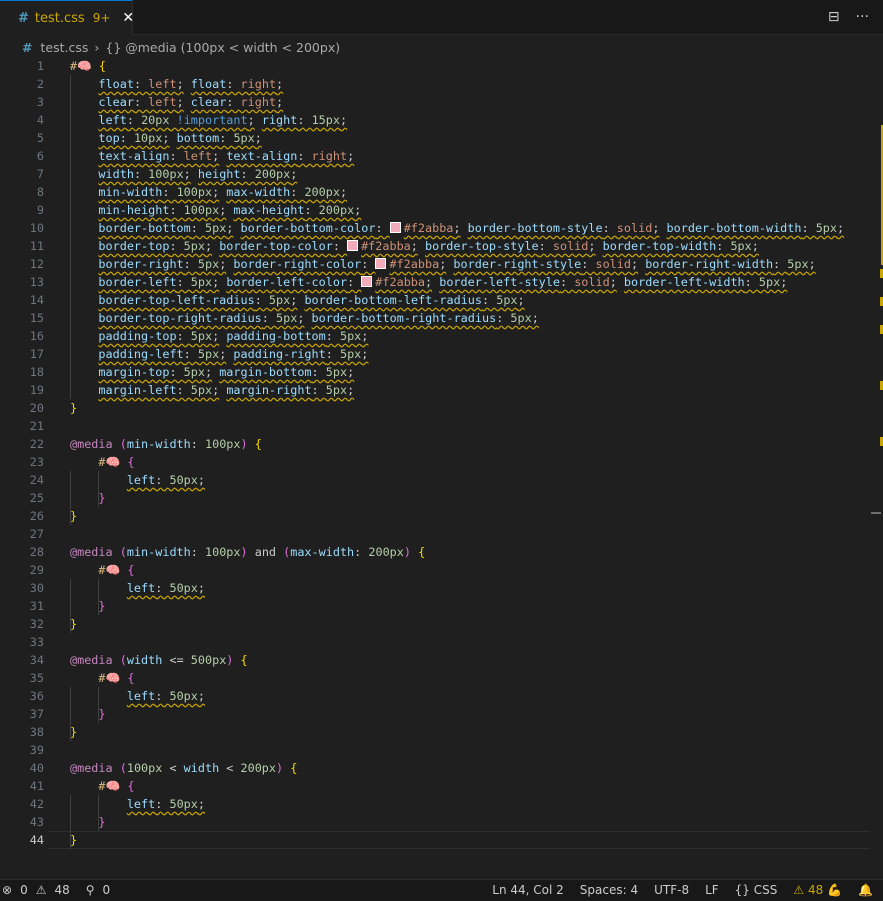  Describe the element at coordinates (435, 840) in the screenshot. I see `code-line: 44}` at that location.